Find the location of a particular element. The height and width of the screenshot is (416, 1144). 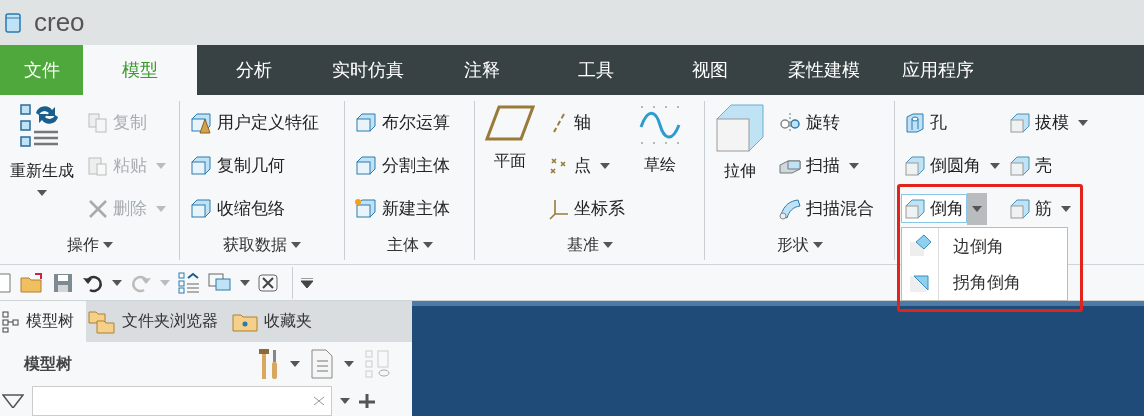

close-icon is located at coordinates (268, 282).